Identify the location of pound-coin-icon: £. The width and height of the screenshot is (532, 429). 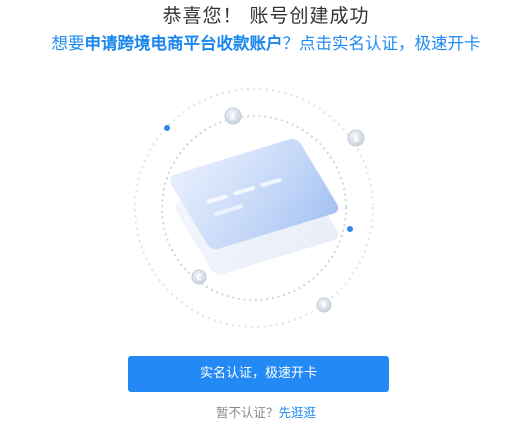
(233, 116).